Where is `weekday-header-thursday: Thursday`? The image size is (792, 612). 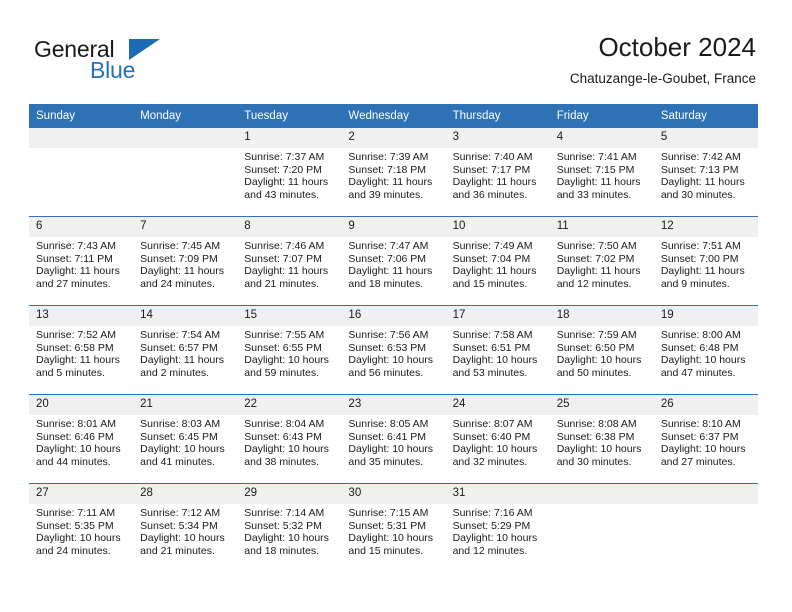 weekday-header-thursday: Thursday is located at coordinates (497, 116).